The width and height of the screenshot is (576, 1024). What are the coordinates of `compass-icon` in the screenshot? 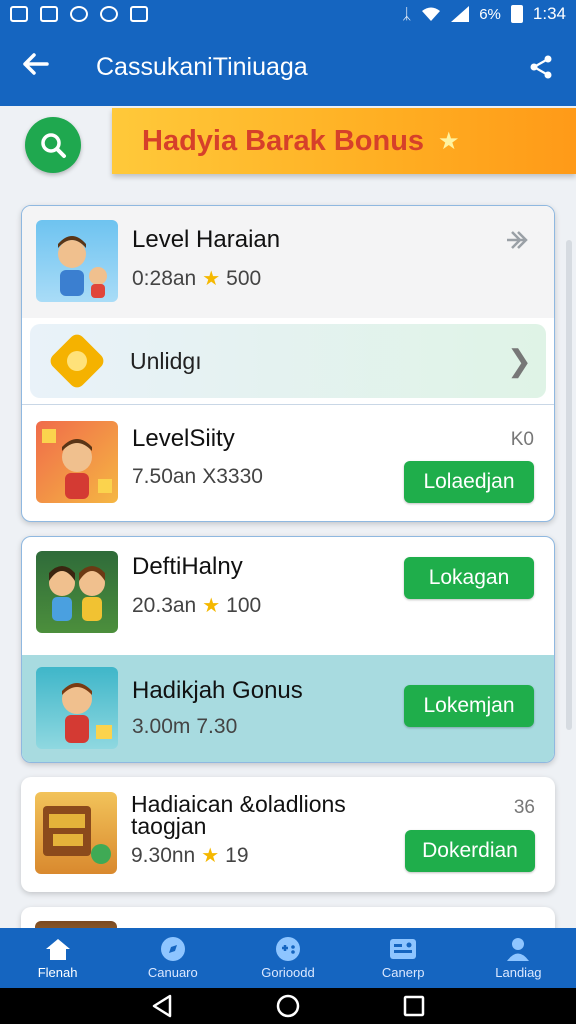 It's located at (173, 949).